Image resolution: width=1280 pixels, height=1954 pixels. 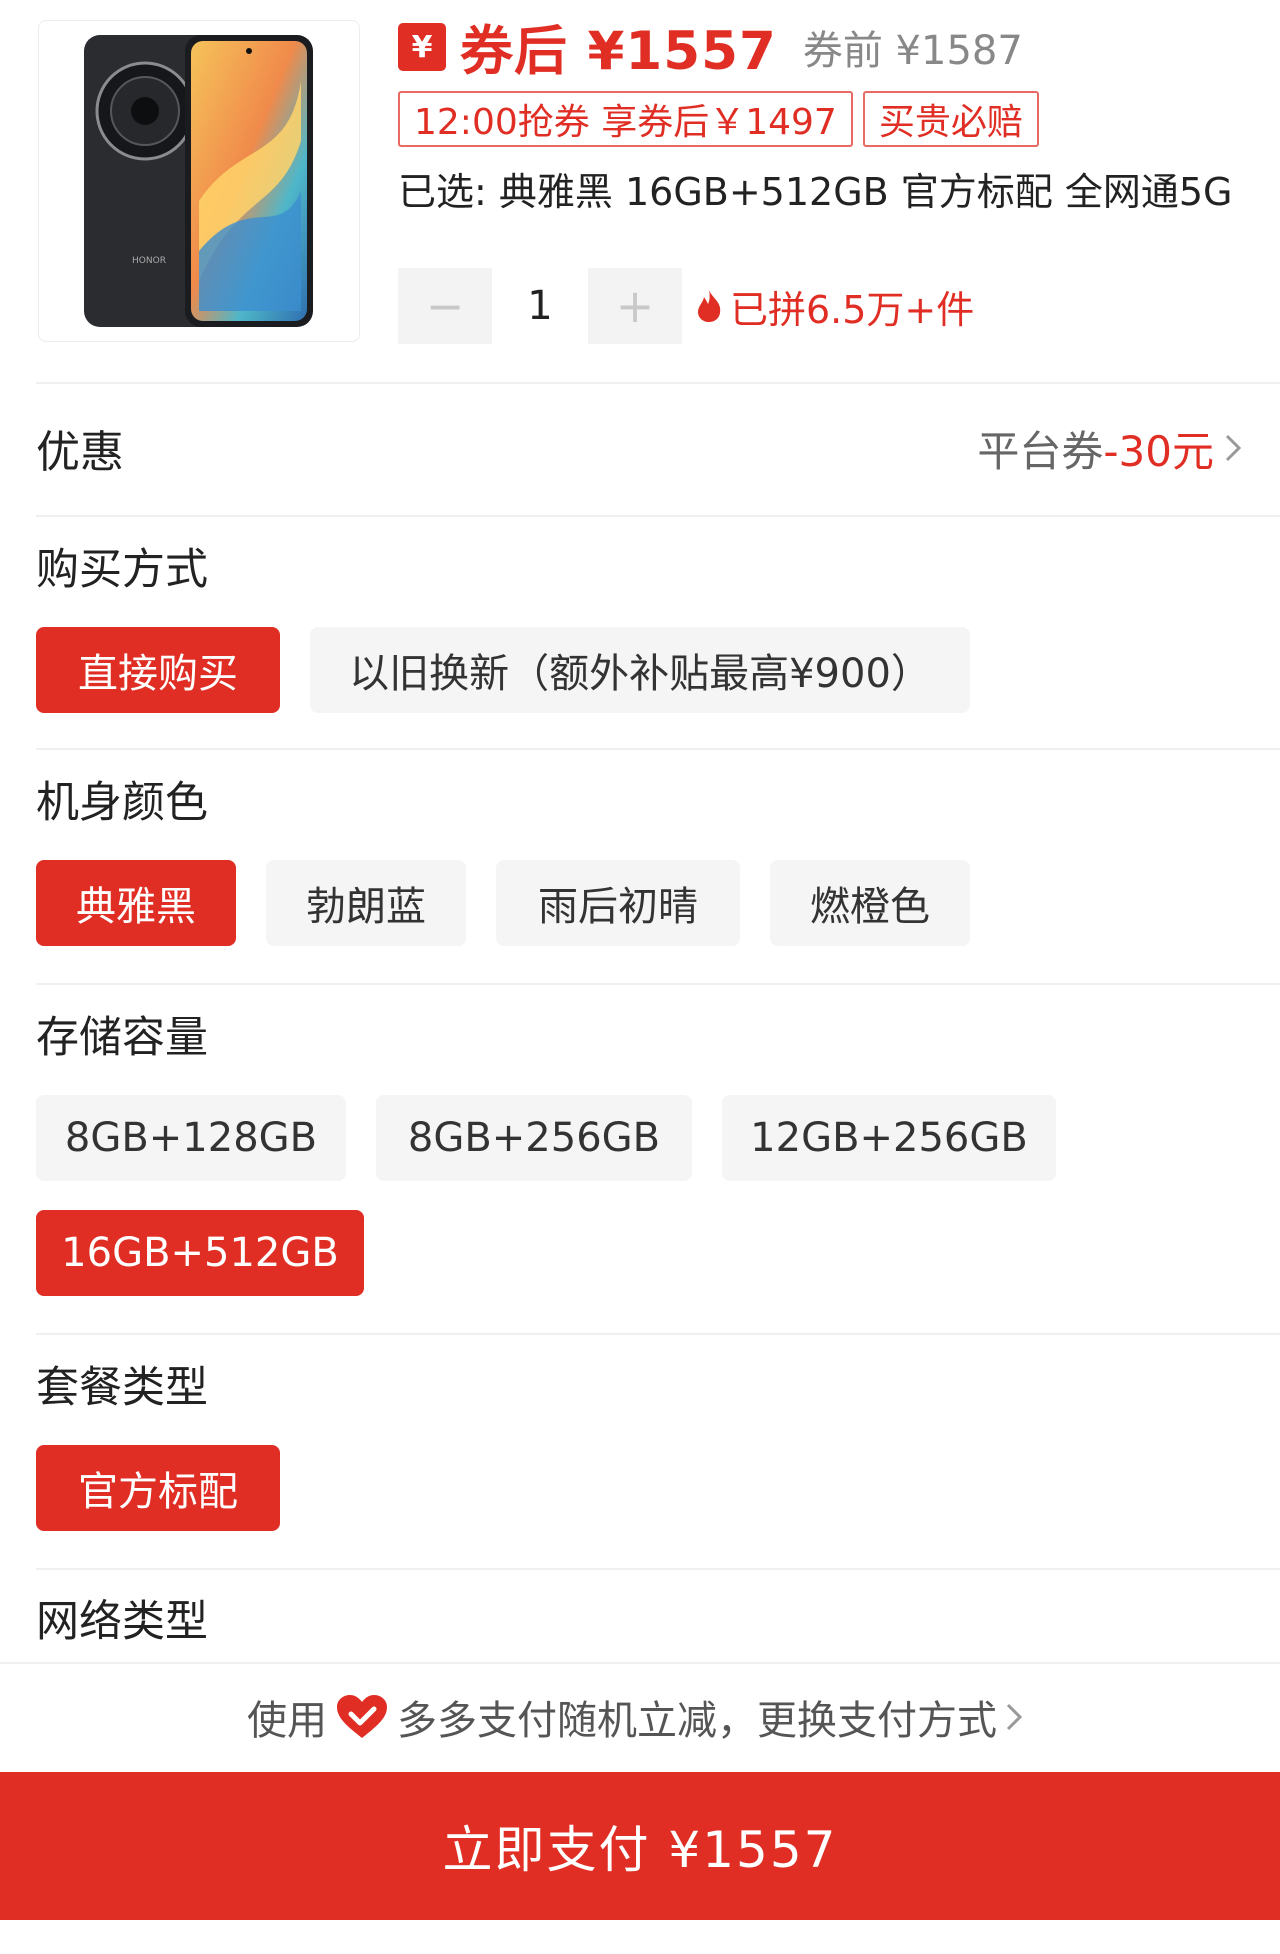 What do you see at coordinates (912, 51) in the screenshot?
I see `price-before-coupon: 券前 ¥1587` at bounding box center [912, 51].